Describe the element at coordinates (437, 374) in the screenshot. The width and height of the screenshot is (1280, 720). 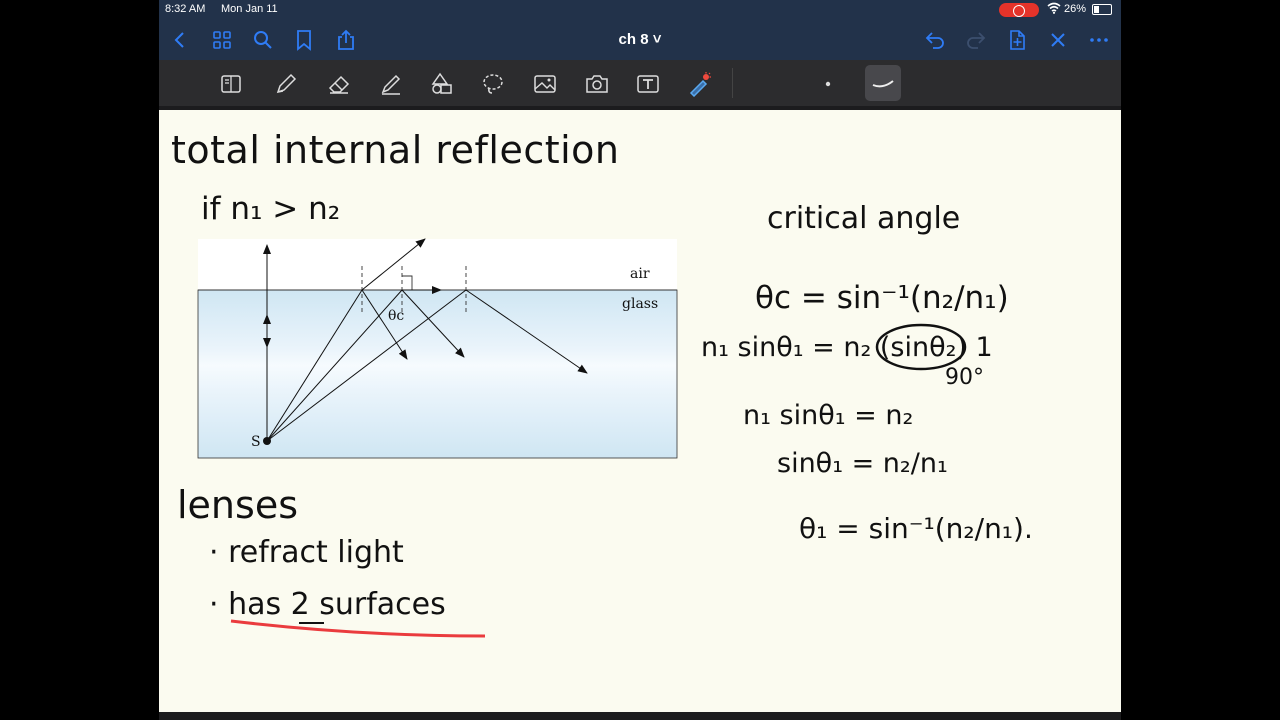
I see `glass-region` at that location.